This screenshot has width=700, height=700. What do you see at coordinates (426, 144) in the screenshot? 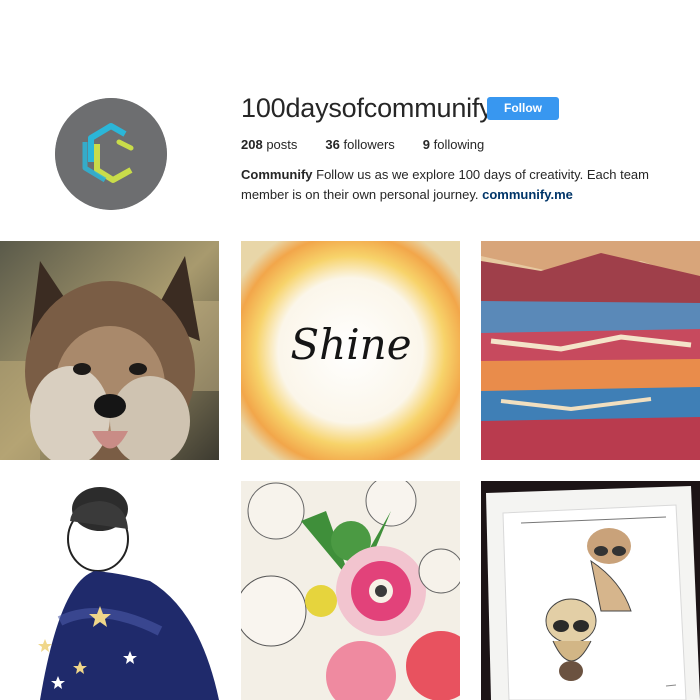
I see `following-count: 9` at bounding box center [426, 144].